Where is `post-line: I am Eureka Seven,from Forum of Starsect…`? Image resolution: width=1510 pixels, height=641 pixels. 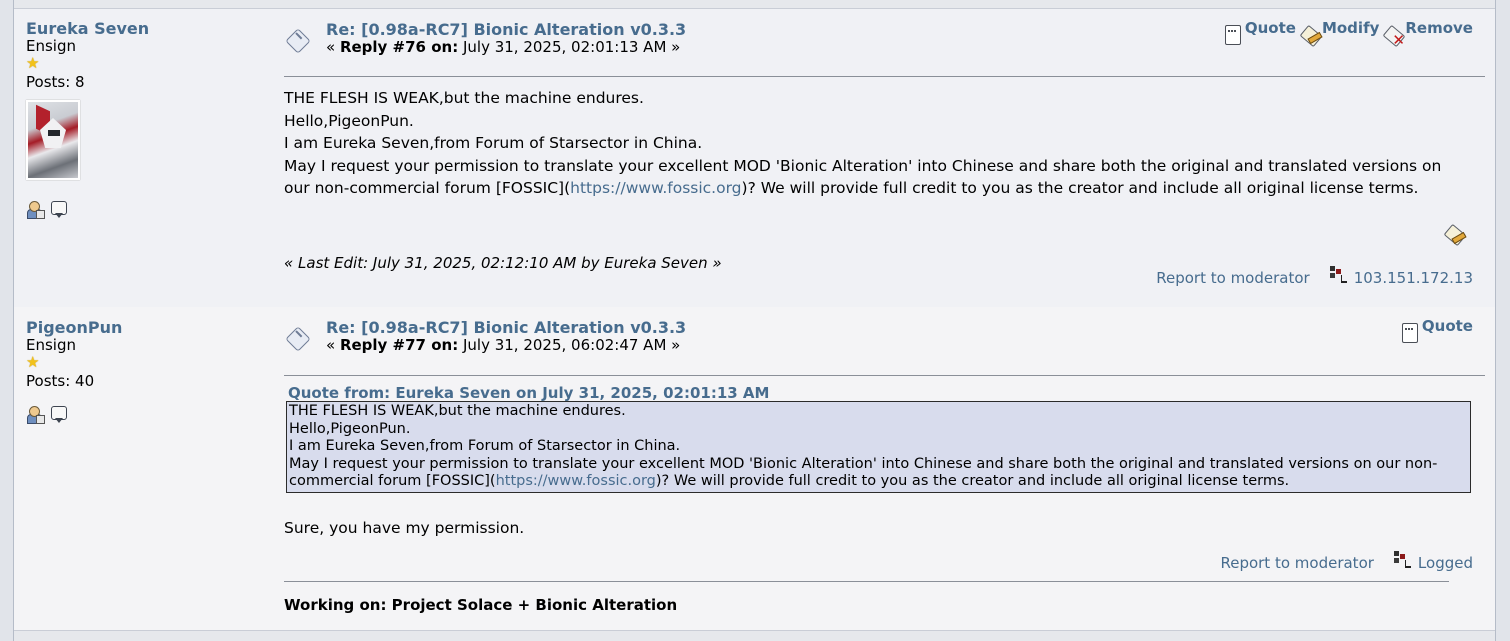
post-line: I am Eureka Seven,from Forum of Starsect… is located at coordinates (493, 143).